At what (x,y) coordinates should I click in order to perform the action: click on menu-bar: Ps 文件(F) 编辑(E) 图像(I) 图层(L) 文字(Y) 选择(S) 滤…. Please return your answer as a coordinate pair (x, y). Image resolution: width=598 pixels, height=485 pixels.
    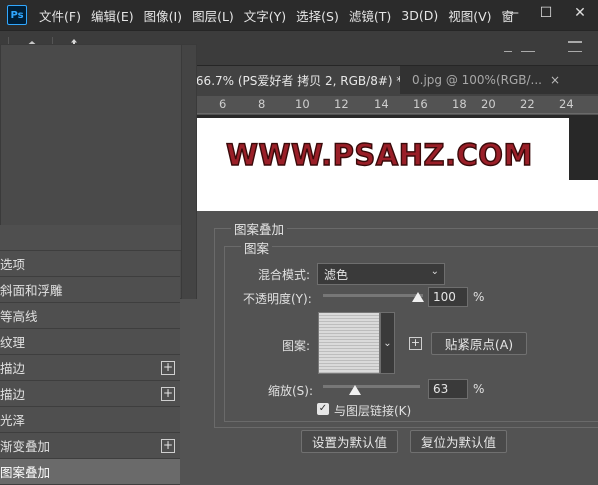
    Looking at the image, I should click on (299, 15).